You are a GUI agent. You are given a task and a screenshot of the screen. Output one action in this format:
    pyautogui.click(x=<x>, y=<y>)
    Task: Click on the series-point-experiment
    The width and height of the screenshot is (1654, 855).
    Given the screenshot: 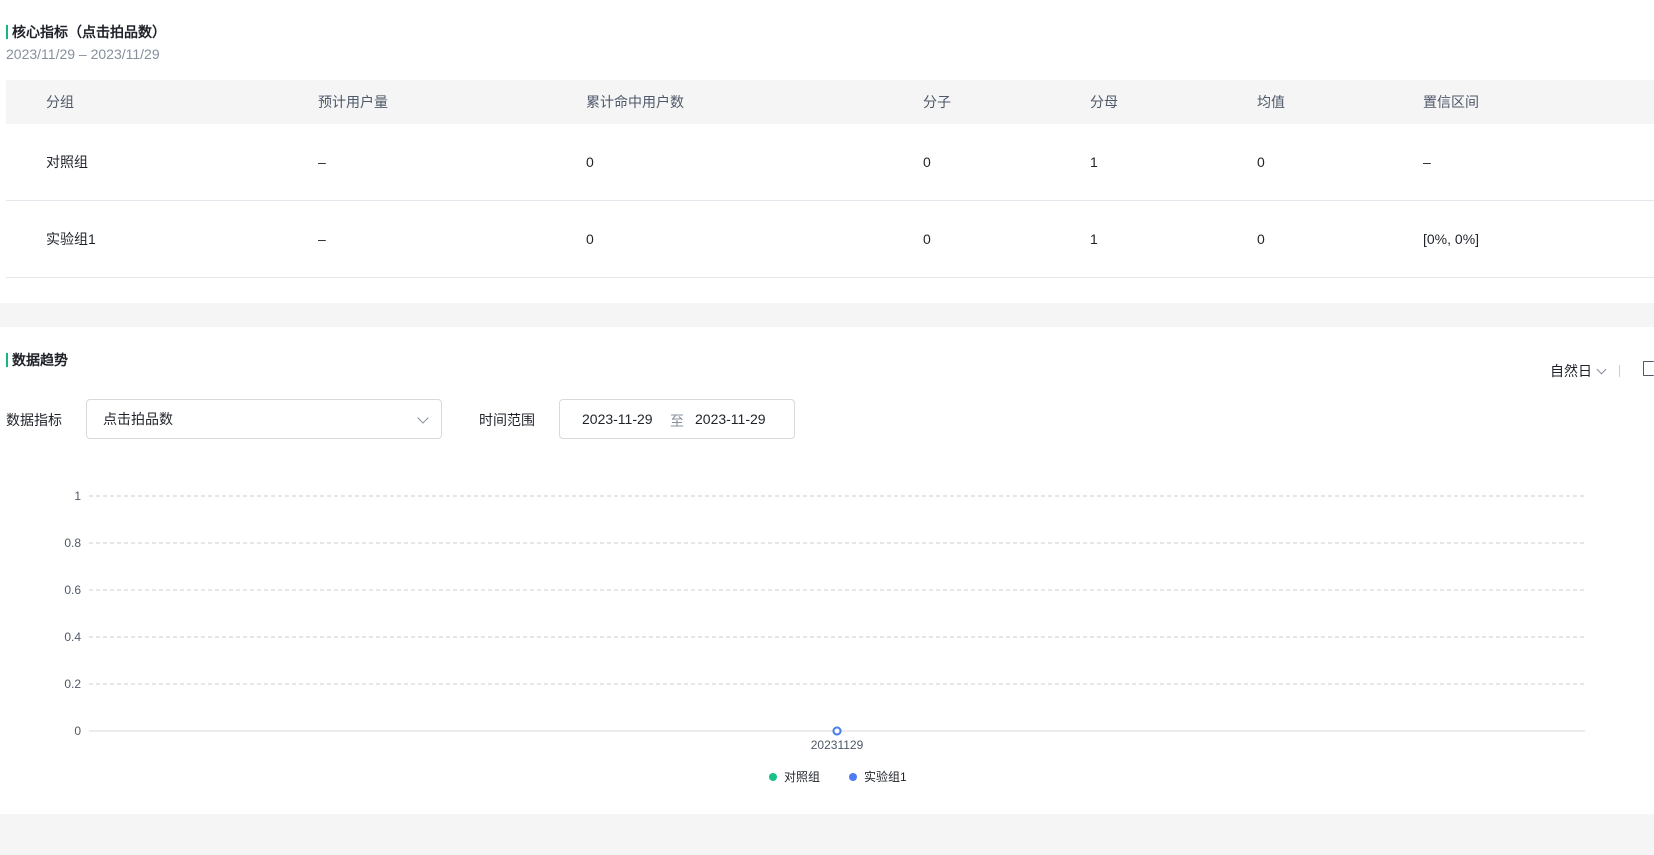 What is the action you would take?
    pyautogui.click(x=837, y=731)
    